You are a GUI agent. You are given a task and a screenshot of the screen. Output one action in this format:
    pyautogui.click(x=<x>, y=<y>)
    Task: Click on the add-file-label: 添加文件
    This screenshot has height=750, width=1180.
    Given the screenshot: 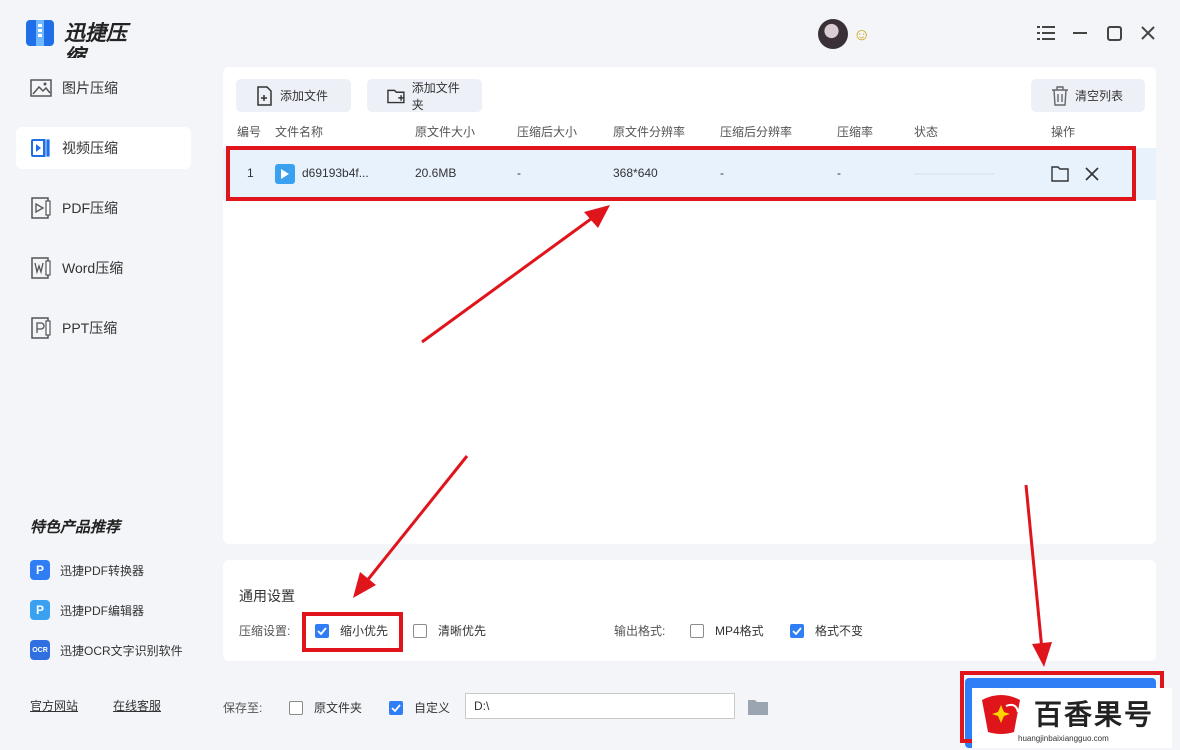 What is the action you would take?
    pyautogui.click(x=304, y=96)
    